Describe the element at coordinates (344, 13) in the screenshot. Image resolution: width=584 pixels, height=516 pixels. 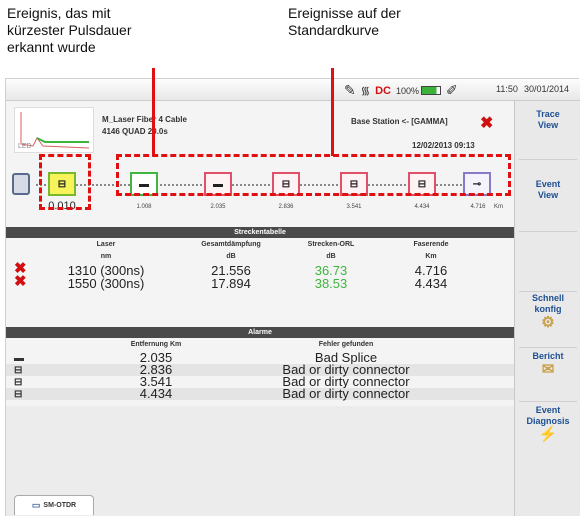
I see `annotation-right-line-1: Ereignisse auf der` at that location.